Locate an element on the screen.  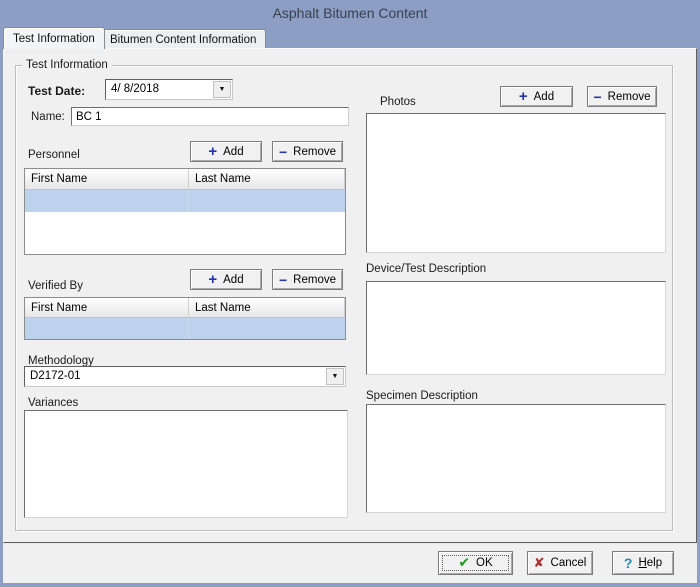
question-mark-icon: ? is located at coordinates (628, 563).